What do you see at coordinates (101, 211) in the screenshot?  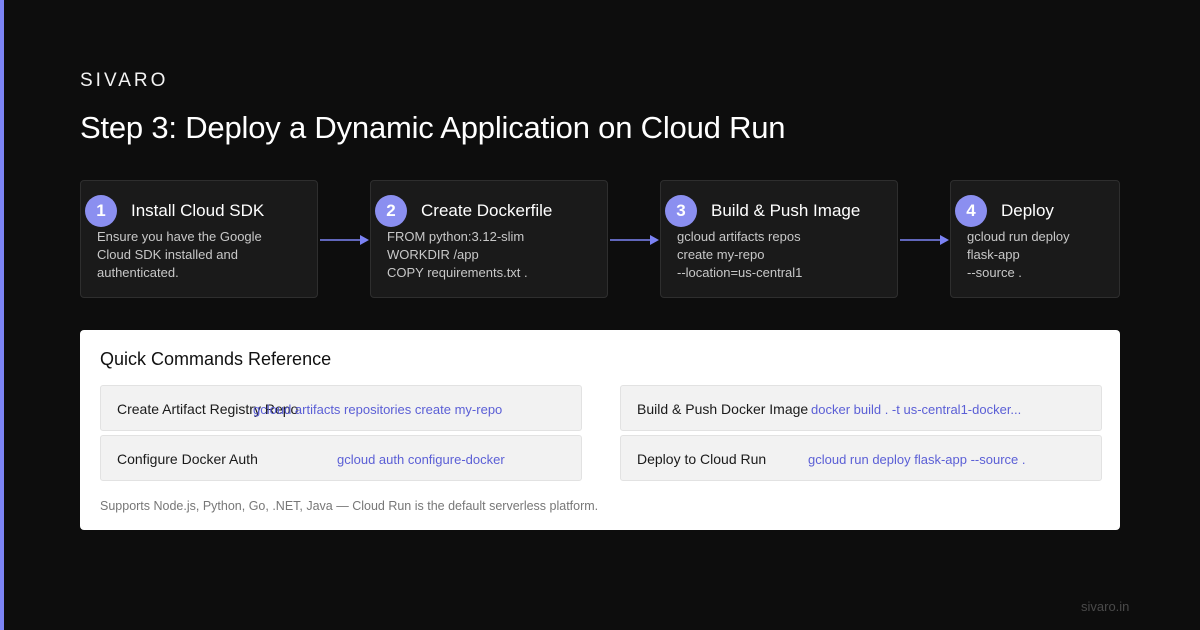 I see `step-number: 1` at bounding box center [101, 211].